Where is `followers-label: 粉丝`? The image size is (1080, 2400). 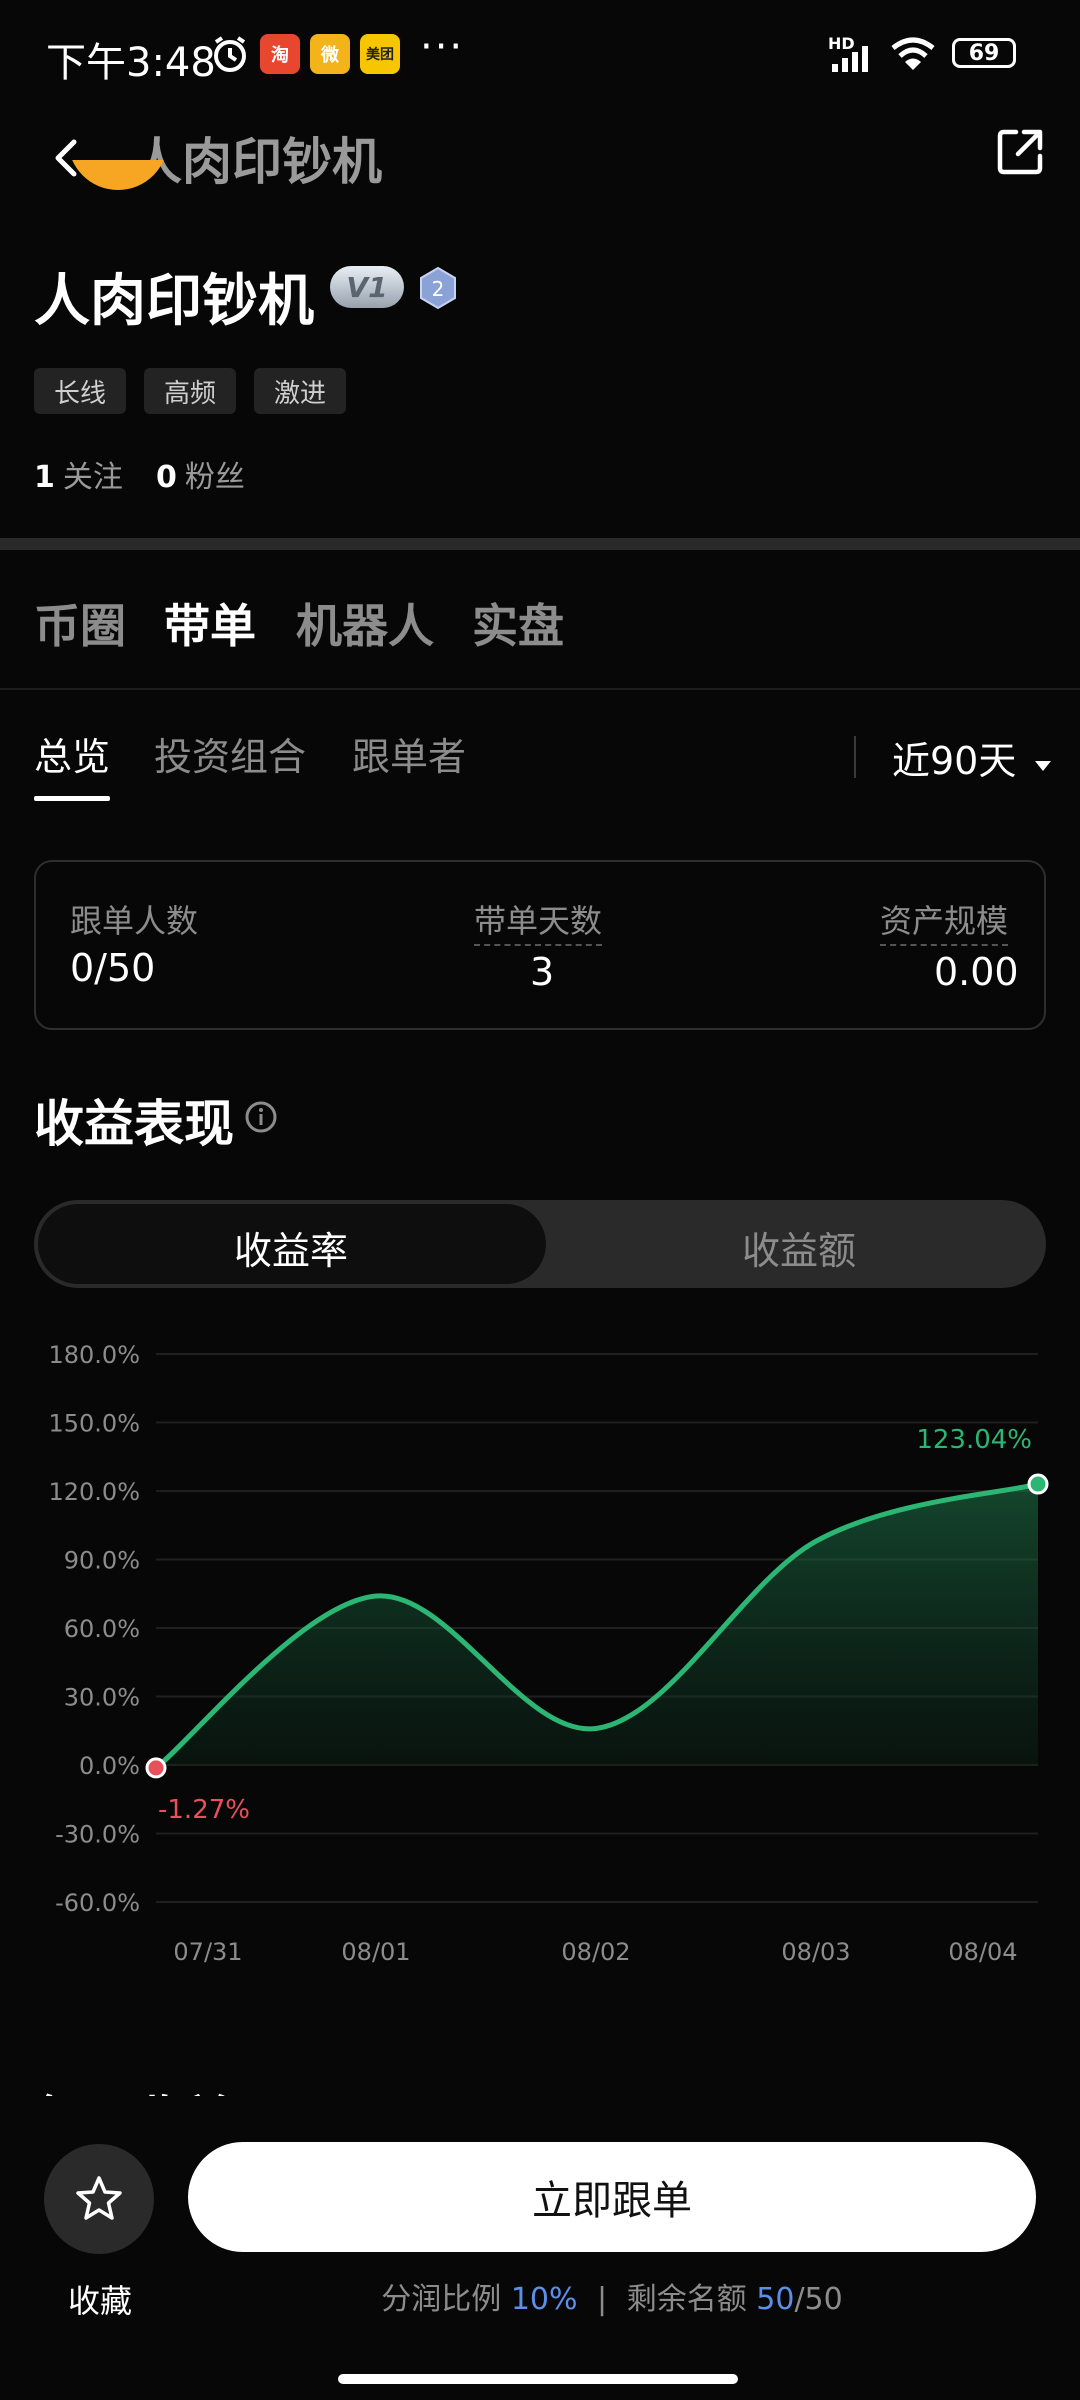 followers-label: 粉丝 is located at coordinates (214, 477).